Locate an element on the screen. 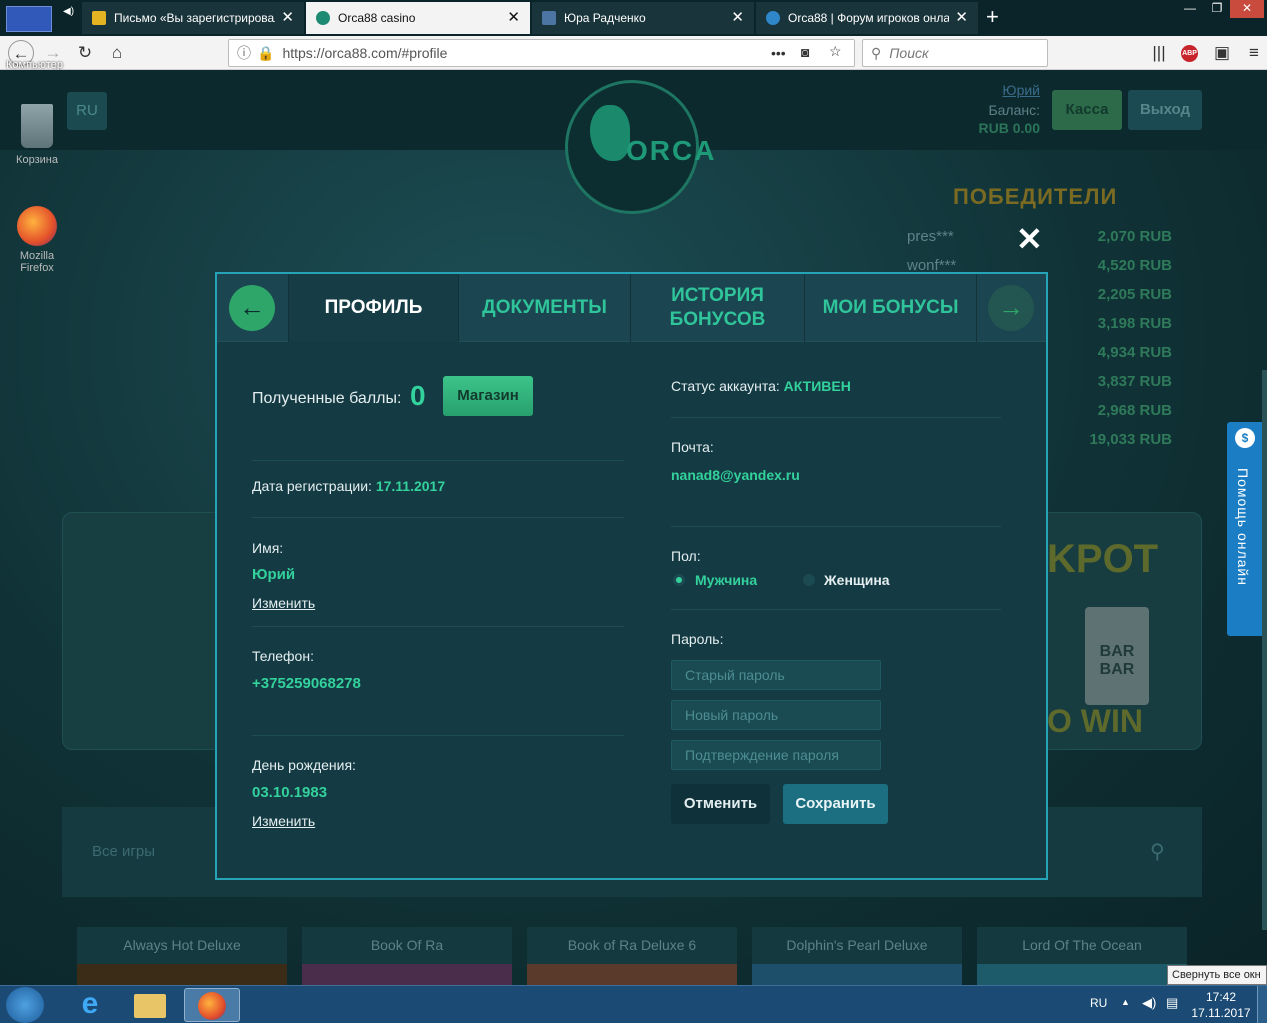 The image size is (1267, 1023). tab-documents: ДОКУМЕНТЫ is located at coordinates (545, 308).